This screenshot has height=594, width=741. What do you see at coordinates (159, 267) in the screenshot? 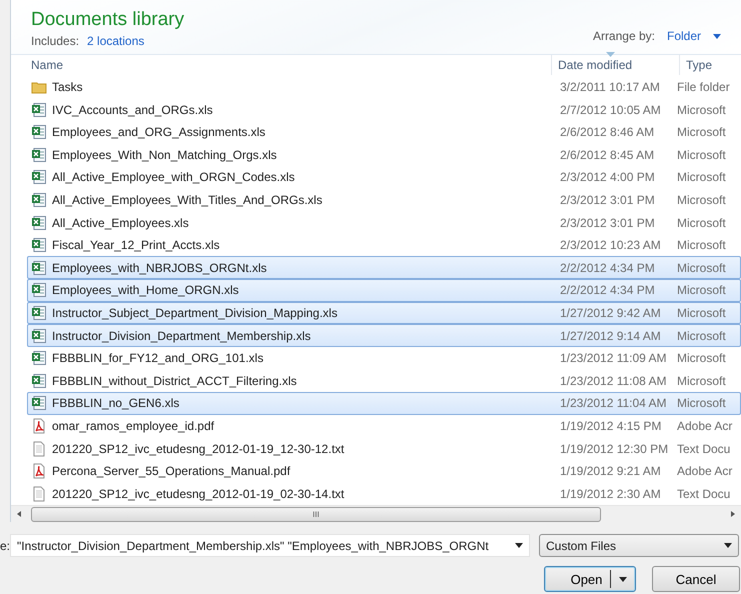
I see `file-name: Employees_with_NBRJOBS_ORGNt.xls` at bounding box center [159, 267].